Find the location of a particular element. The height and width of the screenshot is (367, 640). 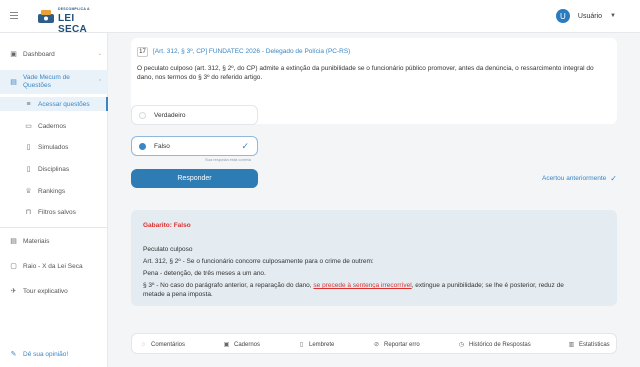

previously-correct-status: Acertou anteriormente ✓ is located at coordinates (579, 178).